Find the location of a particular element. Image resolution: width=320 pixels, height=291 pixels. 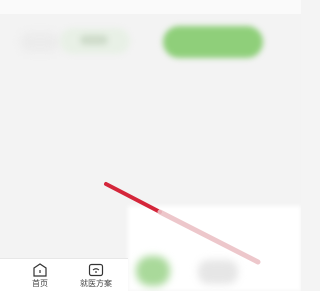

tab-plan: 就医方案 is located at coordinates (96, 275).